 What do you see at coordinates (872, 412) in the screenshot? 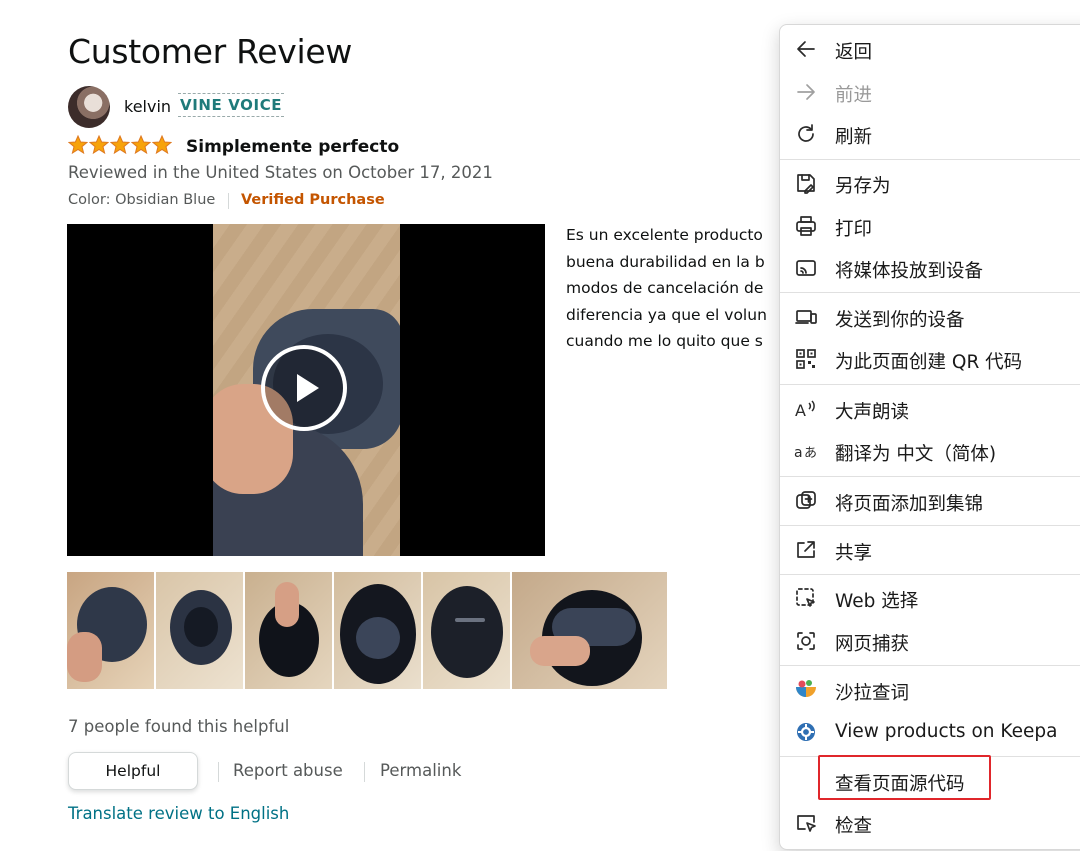
I see `menu-item-label: 大声朗读` at bounding box center [872, 412].